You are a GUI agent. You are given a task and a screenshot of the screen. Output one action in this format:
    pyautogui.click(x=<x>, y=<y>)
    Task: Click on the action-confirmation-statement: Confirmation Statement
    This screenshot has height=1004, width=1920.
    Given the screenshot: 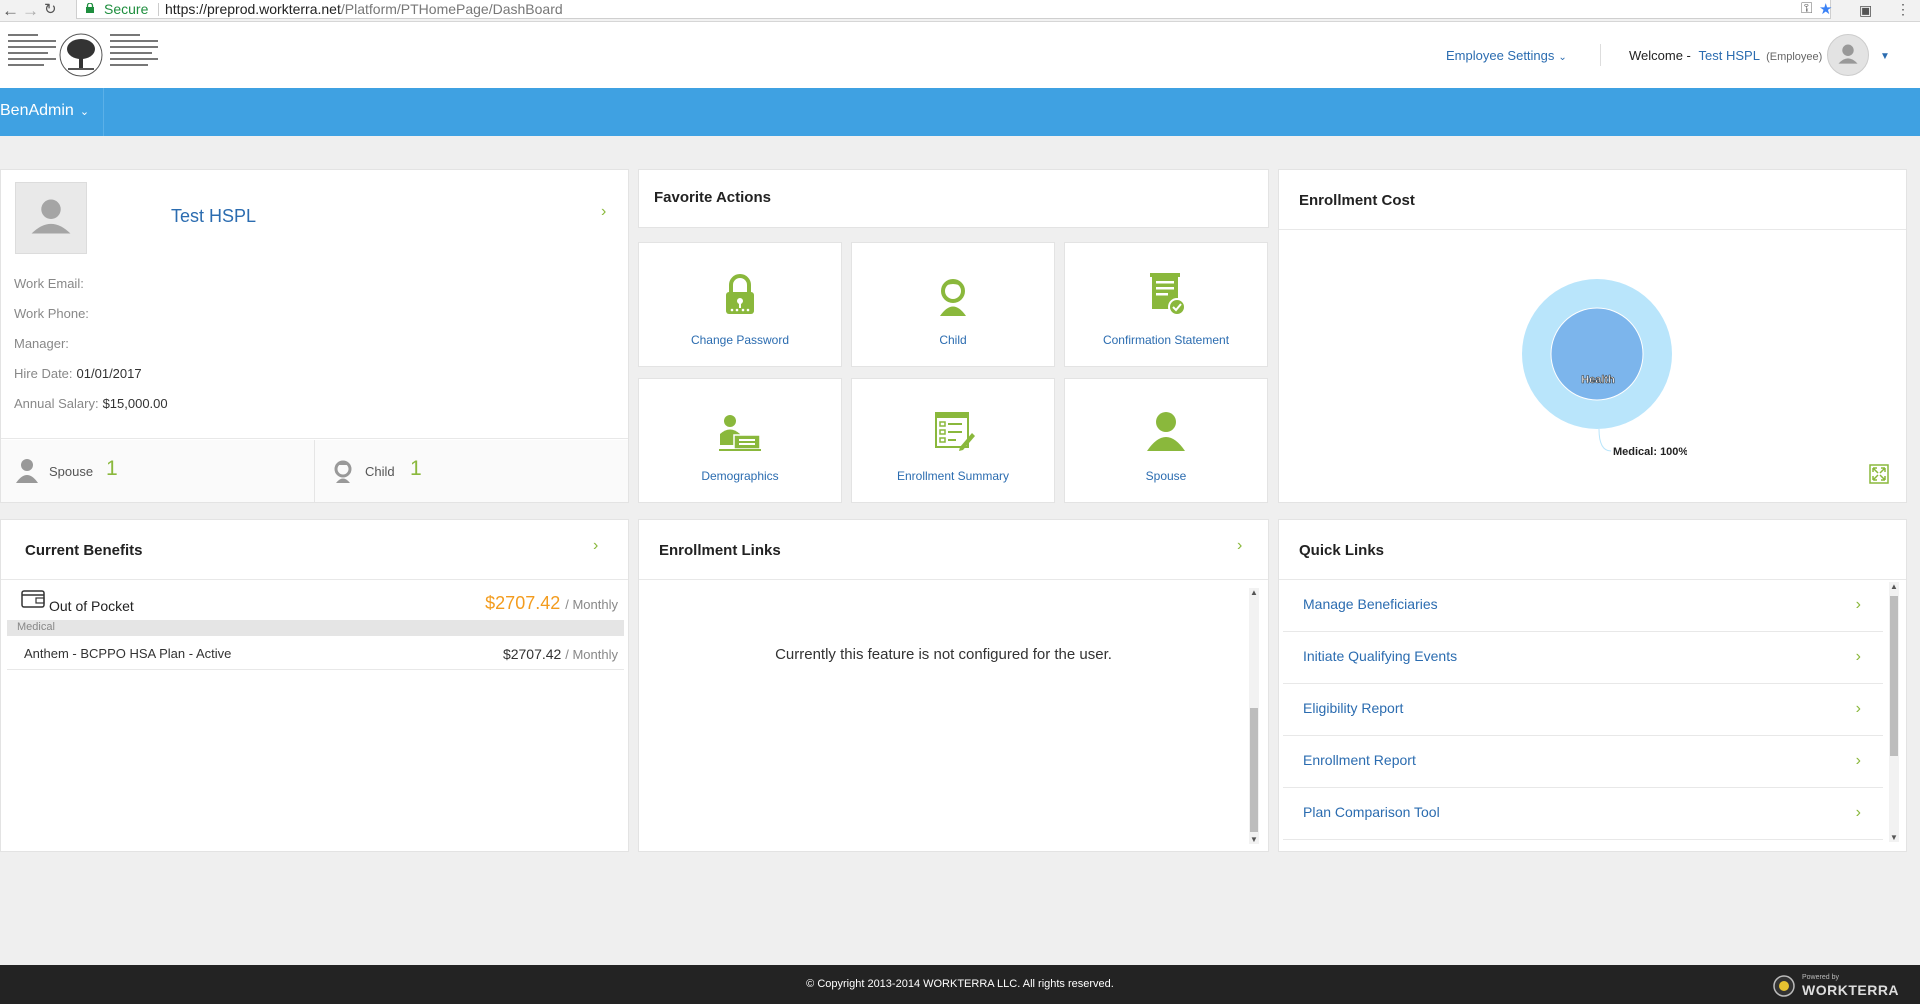 What is the action you would take?
    pyautogui.click(x=1166, y=304)
    